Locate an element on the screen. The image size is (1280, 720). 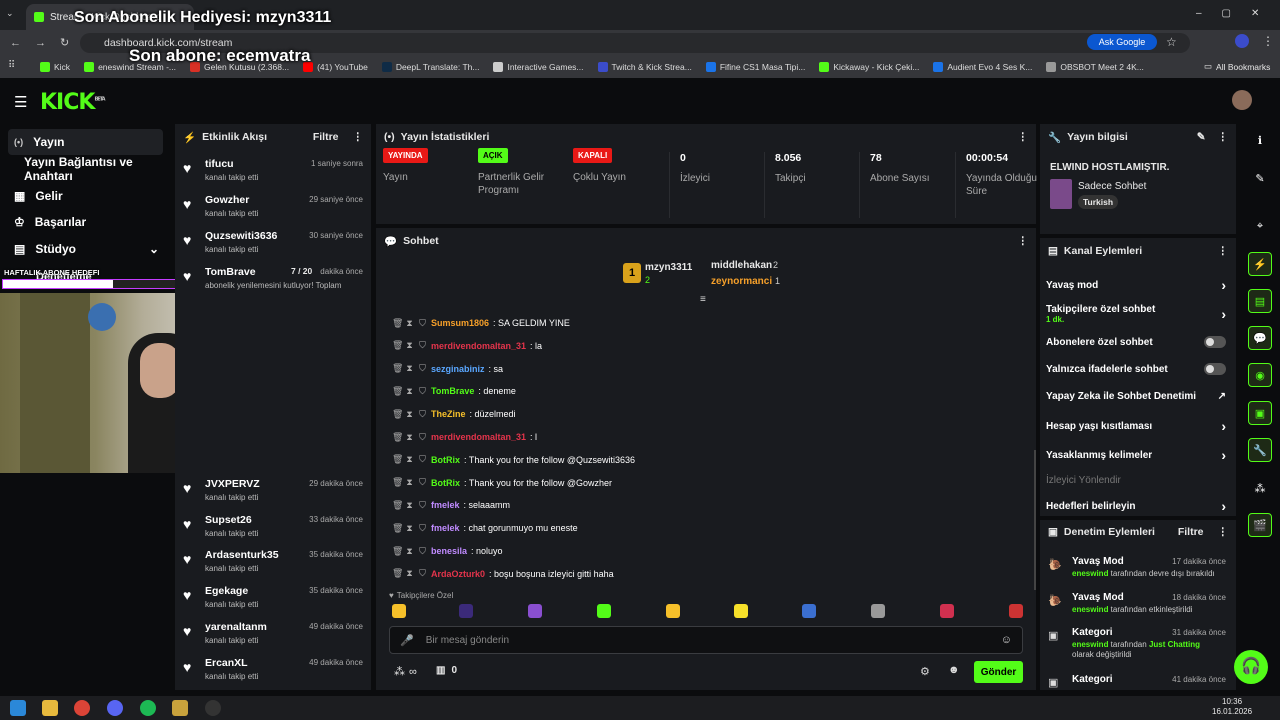
file-explorer-icon is located at coordinates (50, 708).